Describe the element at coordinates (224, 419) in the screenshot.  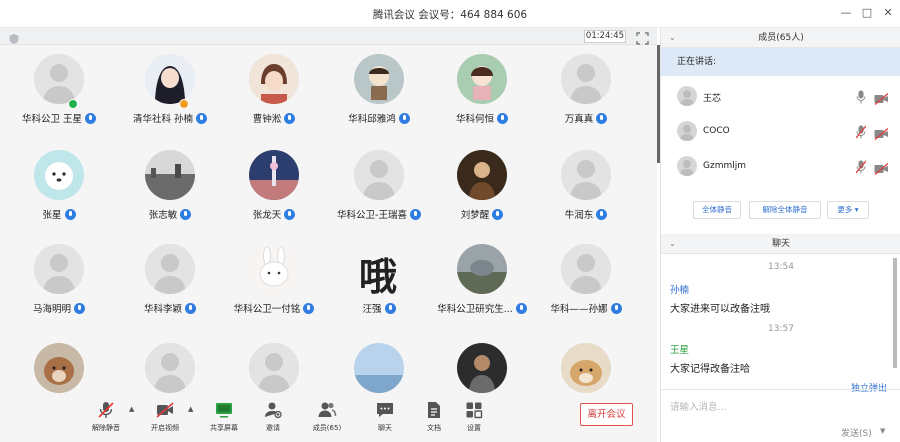
I see `share-screen-button: 共享屏幕` at that location.